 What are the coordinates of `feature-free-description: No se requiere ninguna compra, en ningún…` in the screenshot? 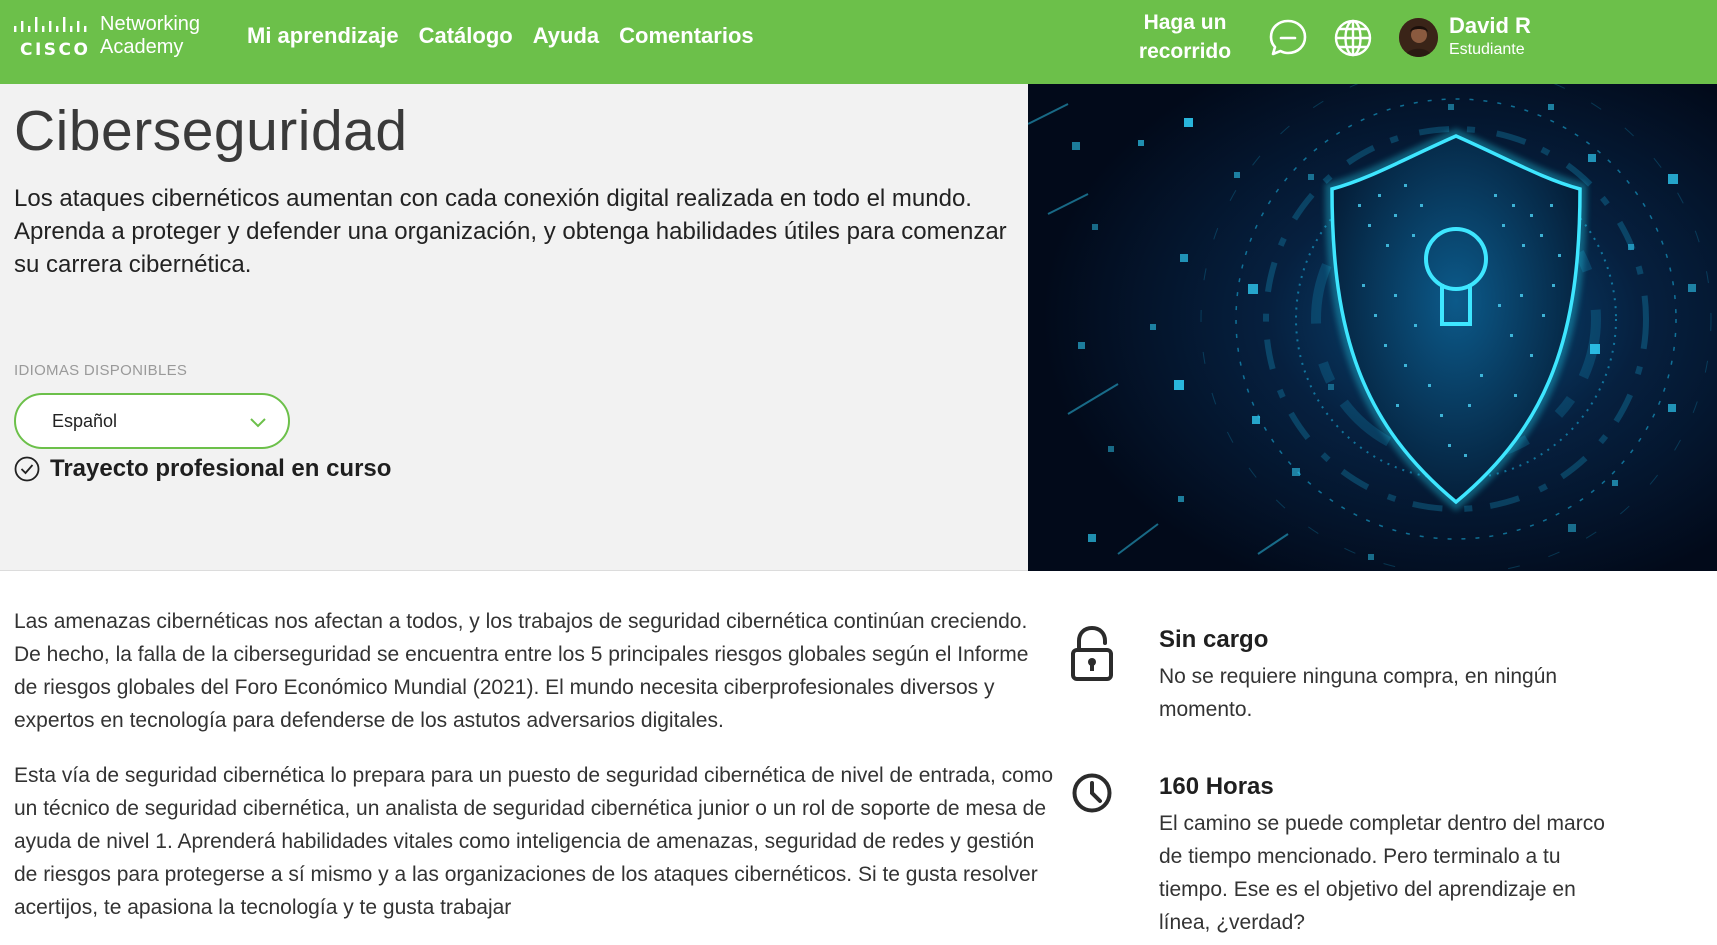 It's located at (1358, 693).